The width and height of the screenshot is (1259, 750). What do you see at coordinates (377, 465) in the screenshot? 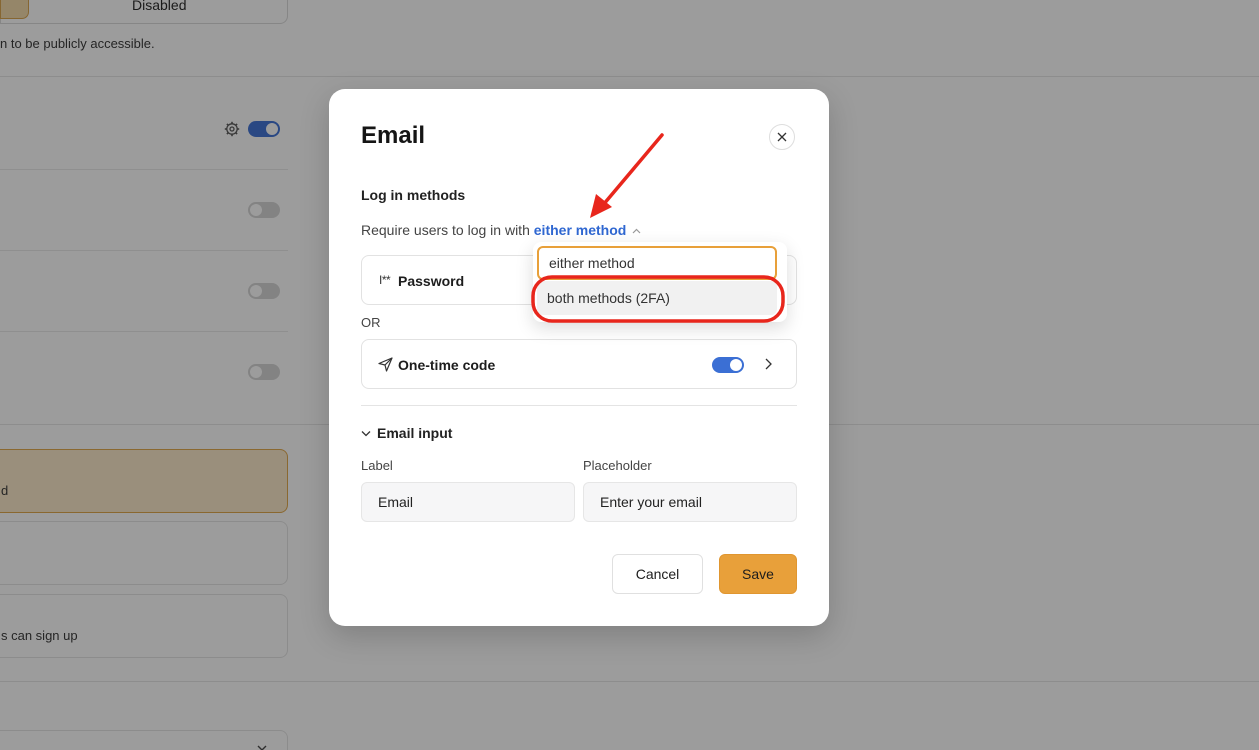
I see `label-field-label: Label` at bounding box center [377, 465].